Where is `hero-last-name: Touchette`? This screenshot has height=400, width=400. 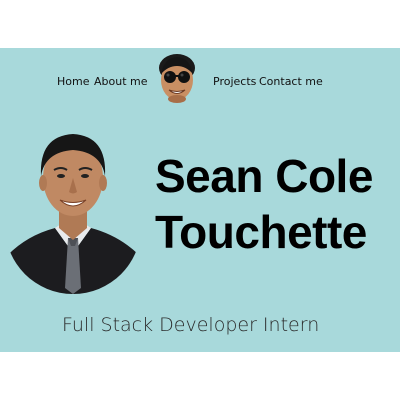 hero-last-name: Touchette is located at coordinates (261, 232).